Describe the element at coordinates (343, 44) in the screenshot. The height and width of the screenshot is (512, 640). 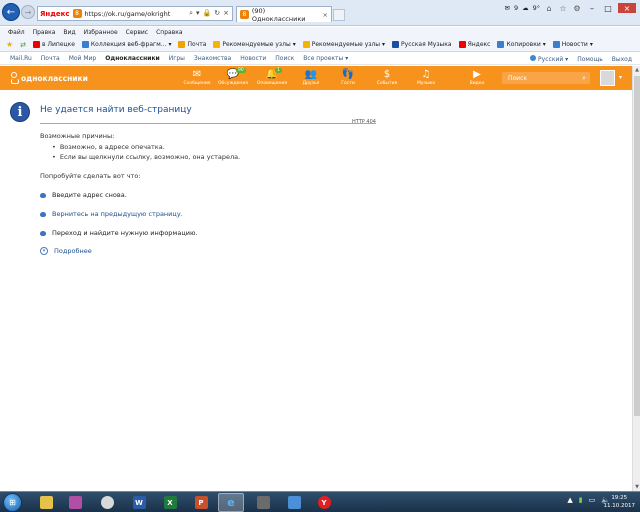
I see `fav-suggested-2: Рекомендуемые узлы ▾` at that location.